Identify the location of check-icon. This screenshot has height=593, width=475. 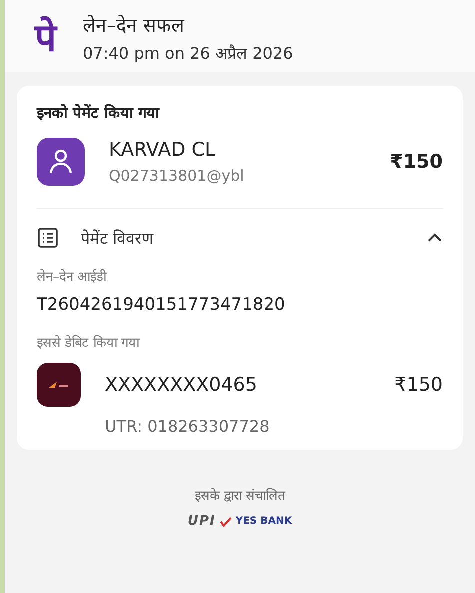
(226, 521).